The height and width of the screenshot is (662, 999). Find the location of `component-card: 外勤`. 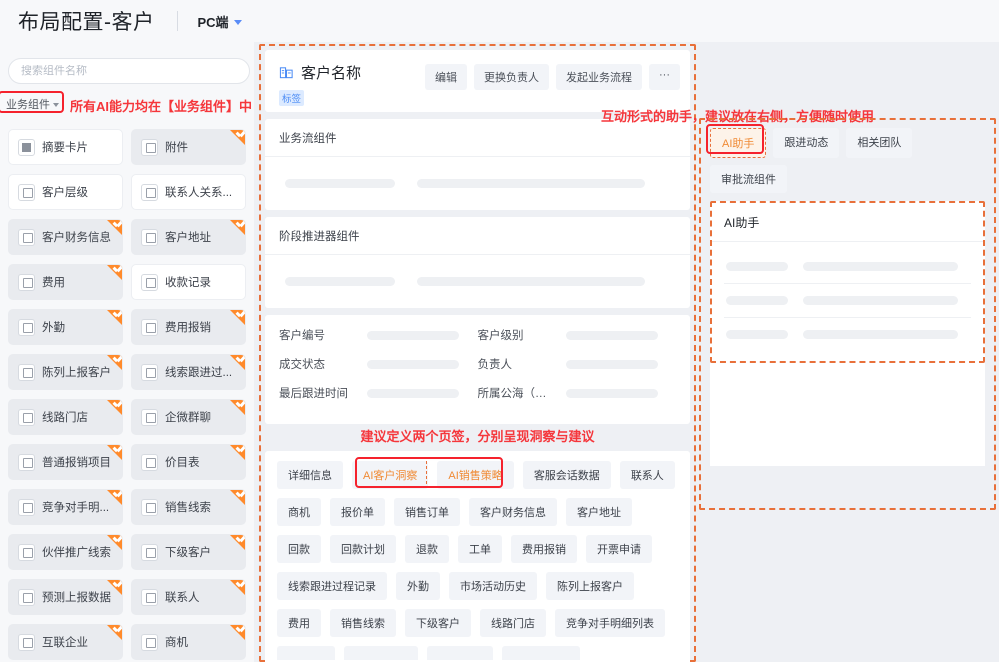

component-card: 外勤 is located at coordinates (65, 327).